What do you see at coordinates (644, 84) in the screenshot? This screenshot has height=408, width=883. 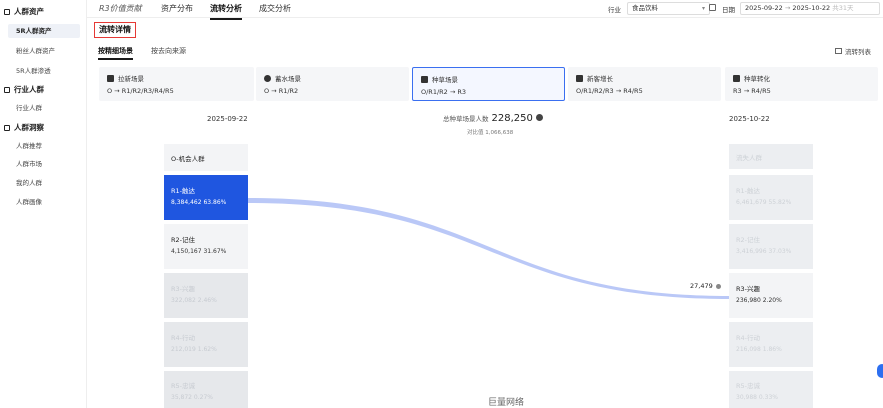 I see `card-new-customer: 新客增长 O/R1/R2/R3 → R4/R5` at bounding box center [644, 84].